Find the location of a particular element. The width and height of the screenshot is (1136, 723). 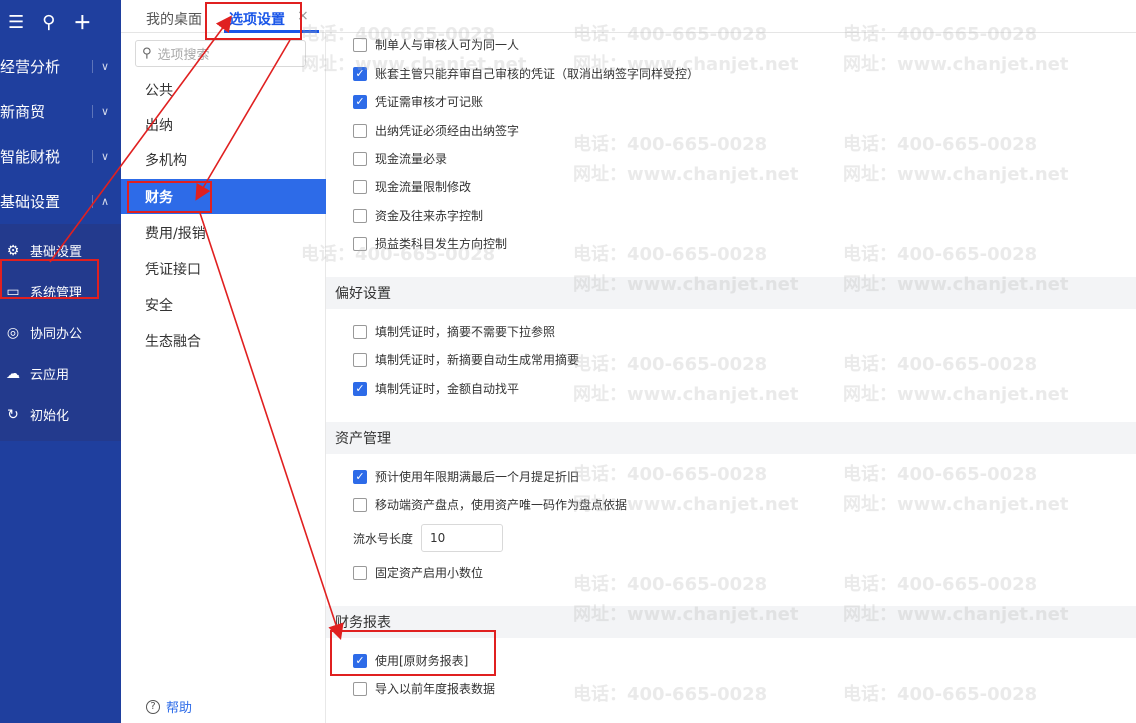

setting-row: 资金及往来赤字控制 is located at coordinates (418, 215).